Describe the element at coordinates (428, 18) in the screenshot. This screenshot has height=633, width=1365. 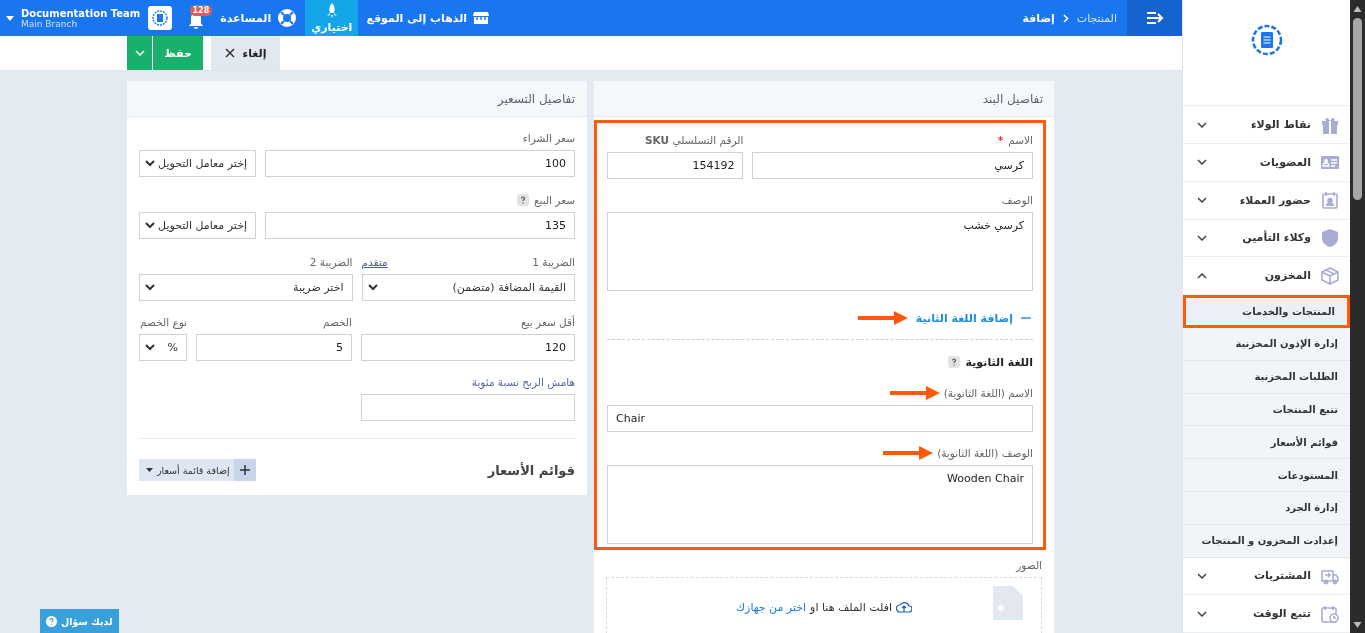
I see `topbar-link: الذهاب إلى الموقع` at that location.